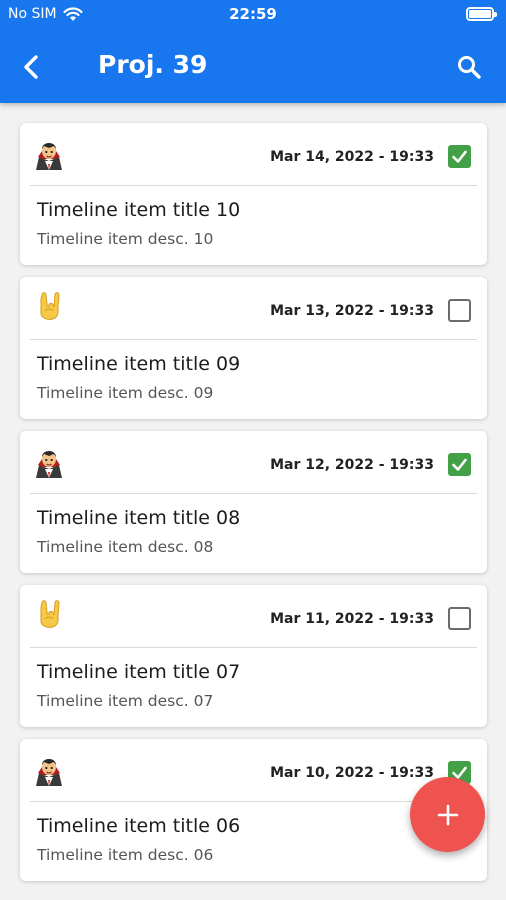 Image resolution: width=506 pixels, height=900 pixels. Describe the element at coordinates (125, 547) in the screenshot. I see `timeline-desc: Timeline item desc. 08` at that location.